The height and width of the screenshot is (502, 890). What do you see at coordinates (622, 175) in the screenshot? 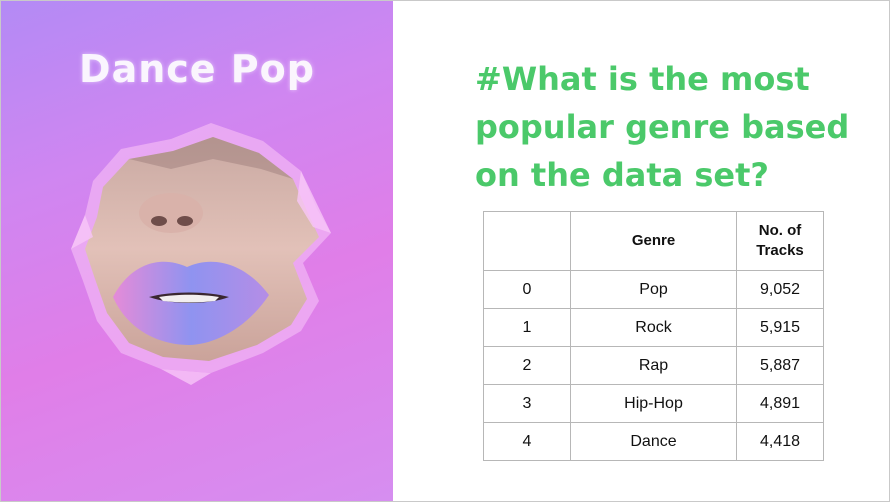
I see `heading-line: on the data set?` at bounding box center [622, 175].